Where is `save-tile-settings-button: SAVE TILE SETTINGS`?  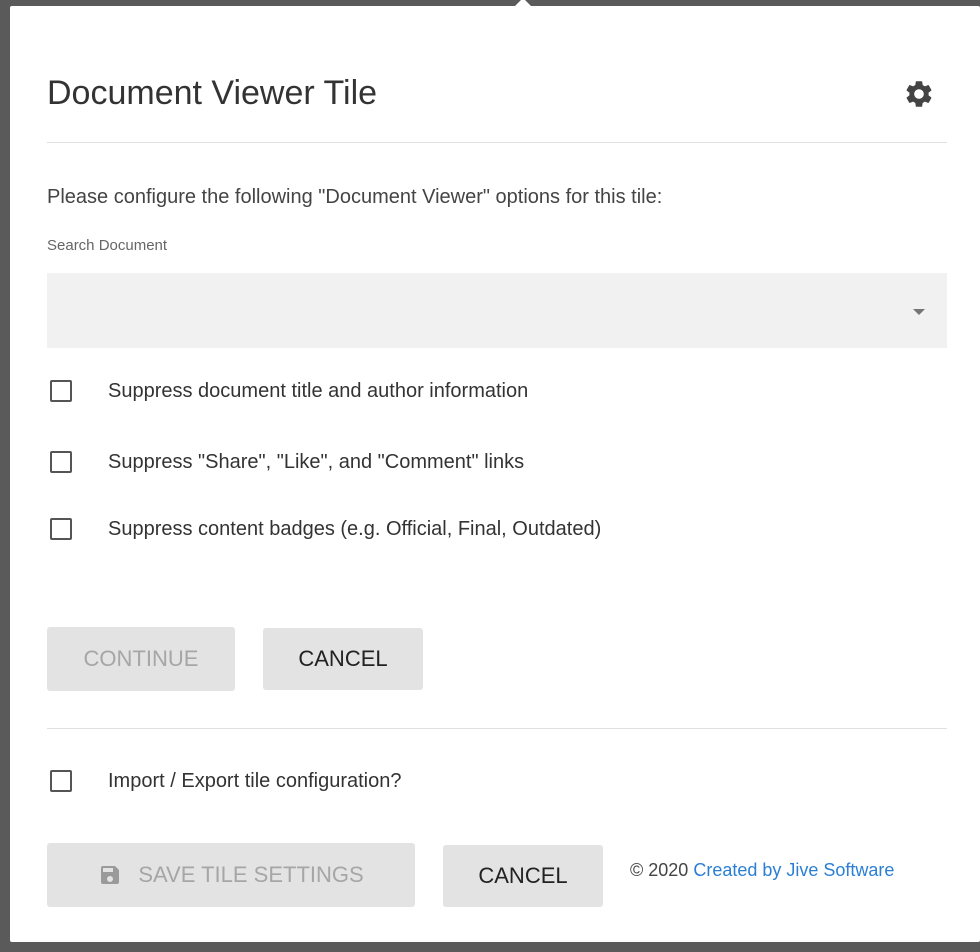
save-tile-settings-button: SAVE TILE SETTINGS is located at coordinates (231, 875).